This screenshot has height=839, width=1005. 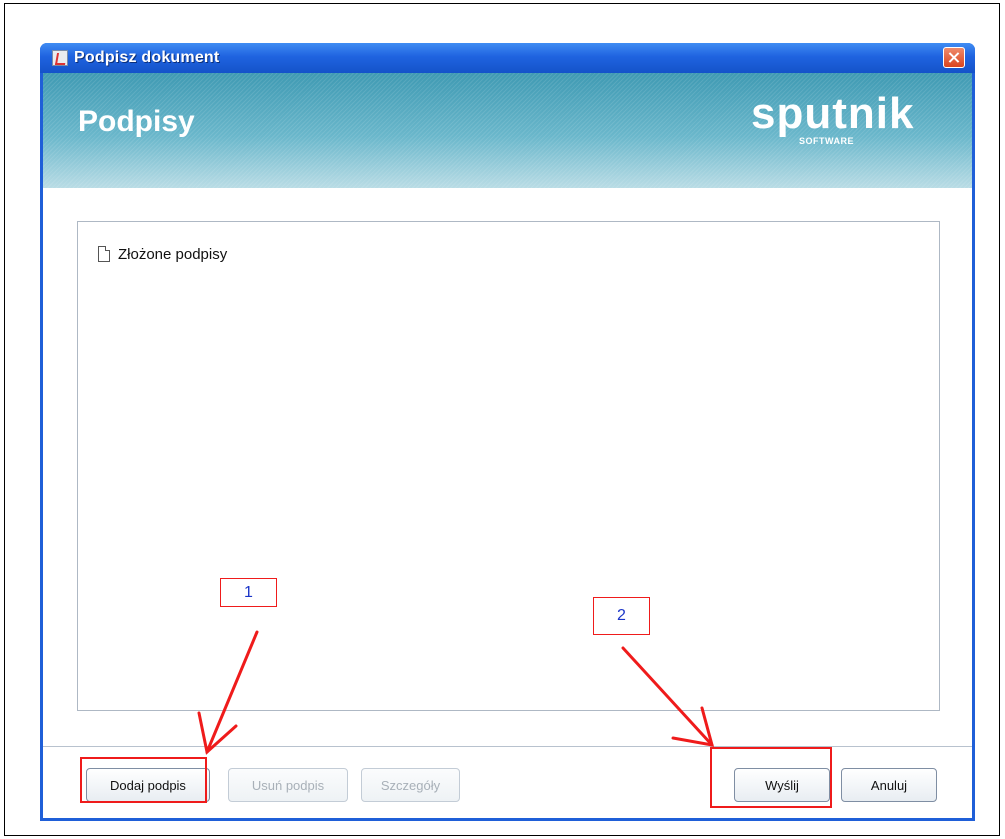 I want to click on annotation-arrows, so click(x=456, y=692).